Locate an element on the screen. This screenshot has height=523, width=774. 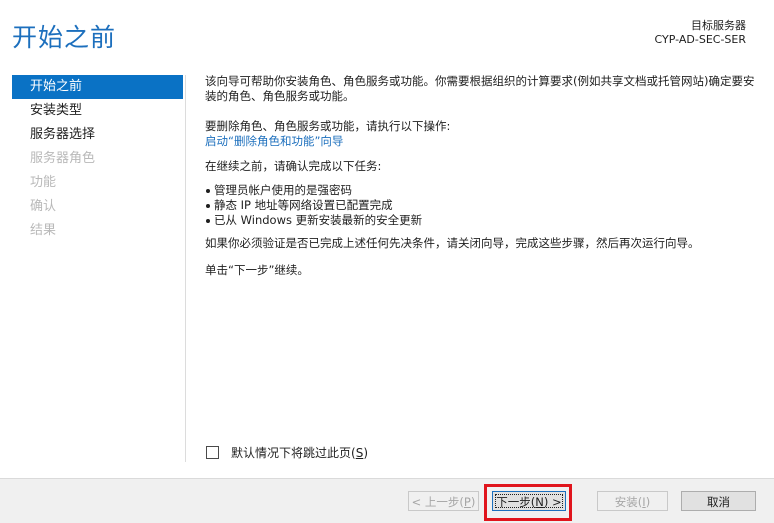
skip-page-label: 默认情况下将跳过此页(S) is located at coordinates (300, 453).